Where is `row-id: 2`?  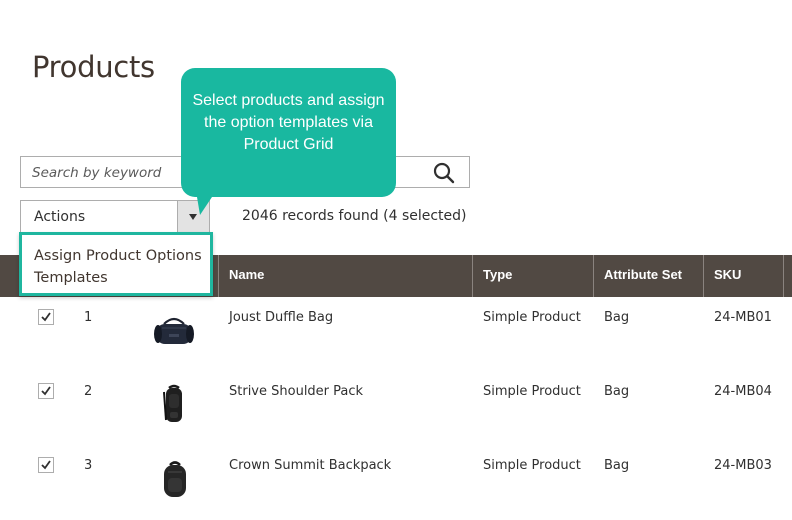 row-id: 2 is located at coordinates (88, 391).